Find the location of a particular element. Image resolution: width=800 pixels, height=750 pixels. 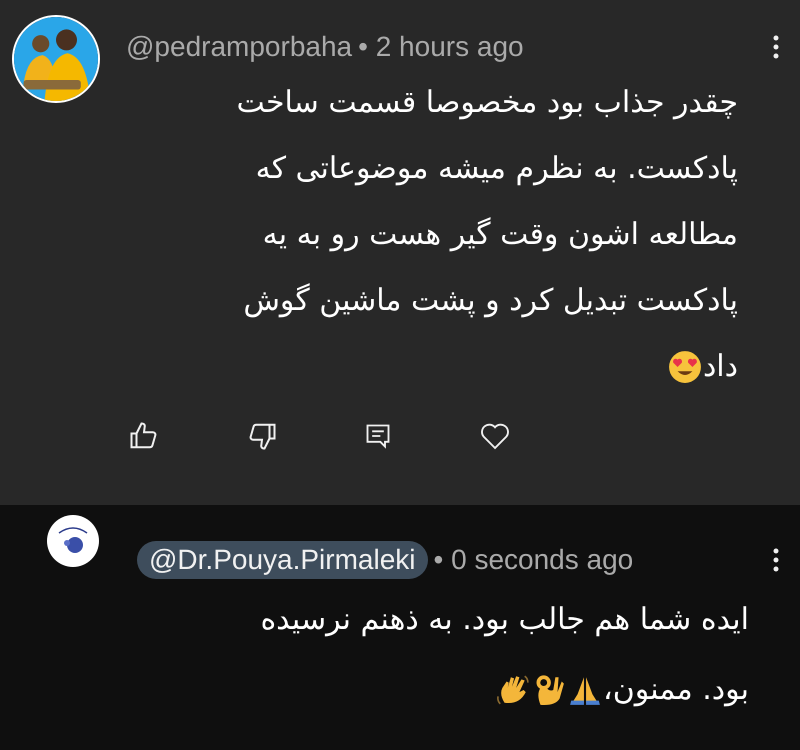

waving-hand-emoji-icon is located at coordinates (513, 690).